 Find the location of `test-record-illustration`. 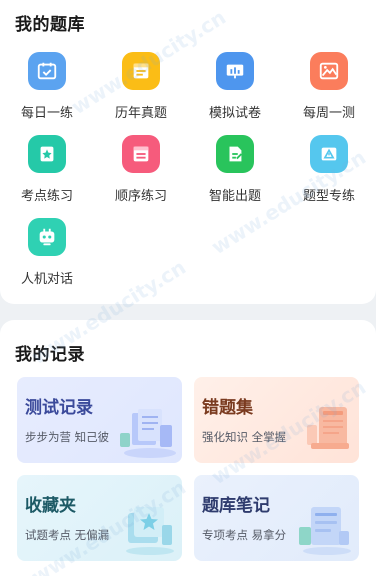

test-record-illustration is located at coordinates (148, 433).